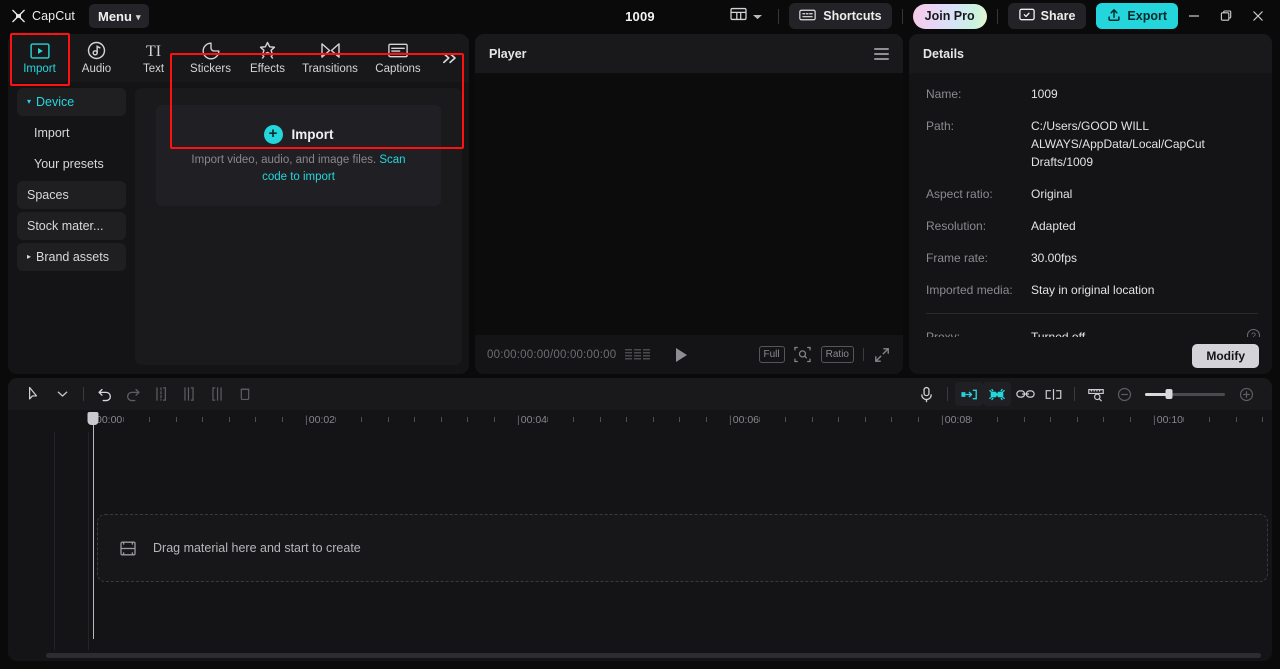  Describe the element at coordinates (210, 58) in the screenshot. I see `tab-stickers: Stickers` at that location.